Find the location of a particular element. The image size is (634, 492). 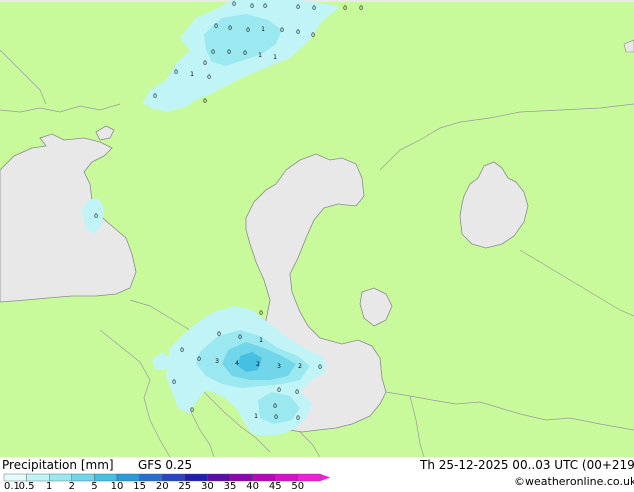

colorbar-boxes is located at coordinates (167, 477).